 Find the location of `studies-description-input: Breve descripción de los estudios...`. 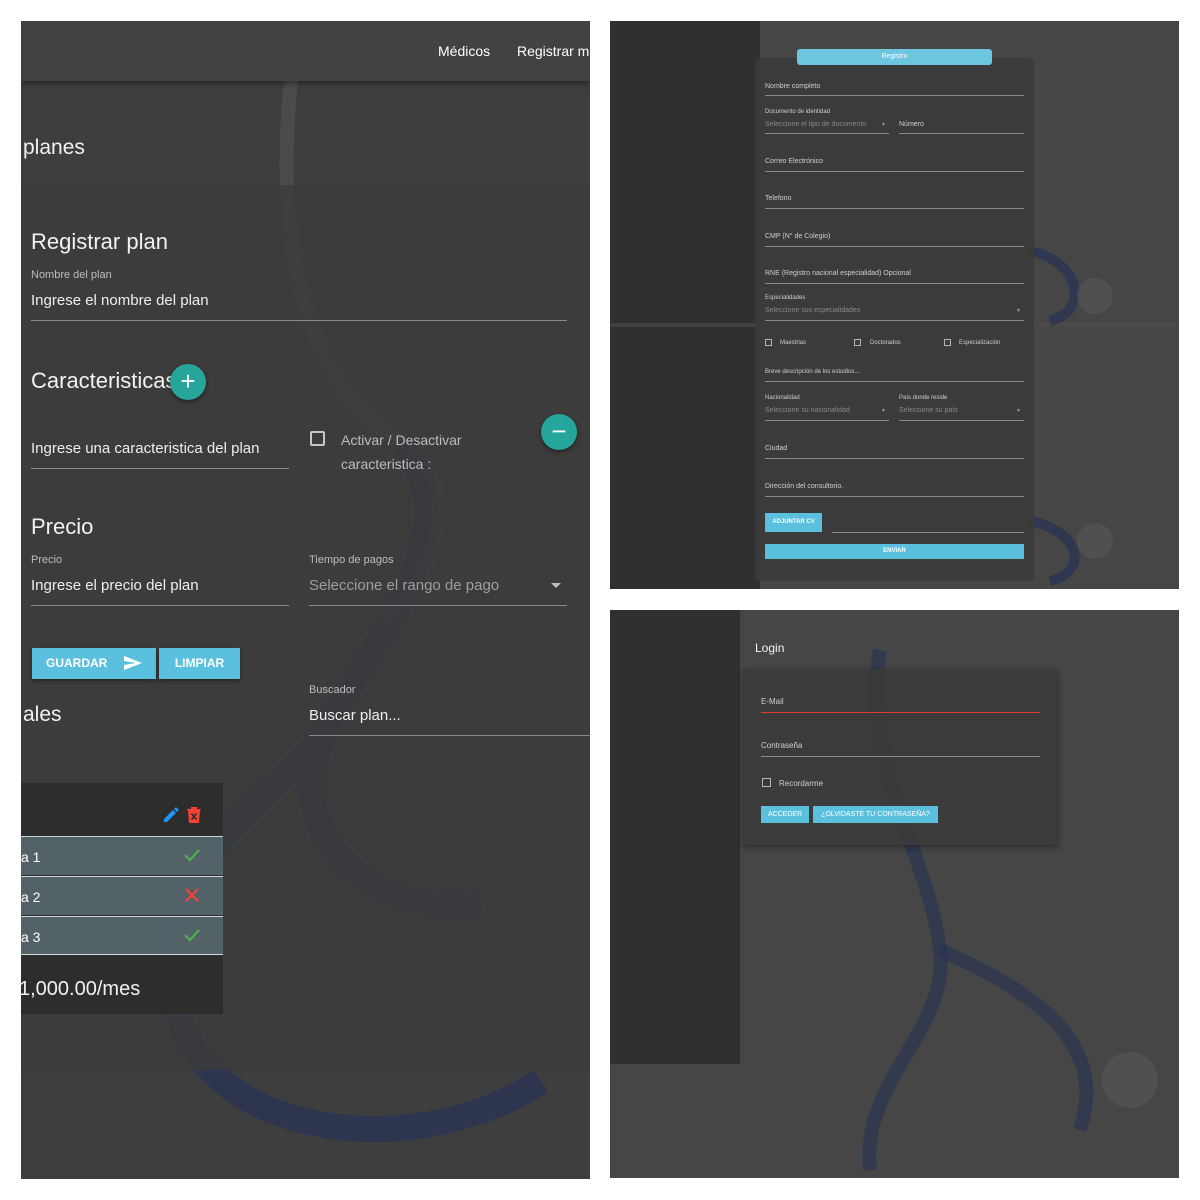

studies-description-input: Breve descripción de los estudios... is located at coordinates (812, 372).